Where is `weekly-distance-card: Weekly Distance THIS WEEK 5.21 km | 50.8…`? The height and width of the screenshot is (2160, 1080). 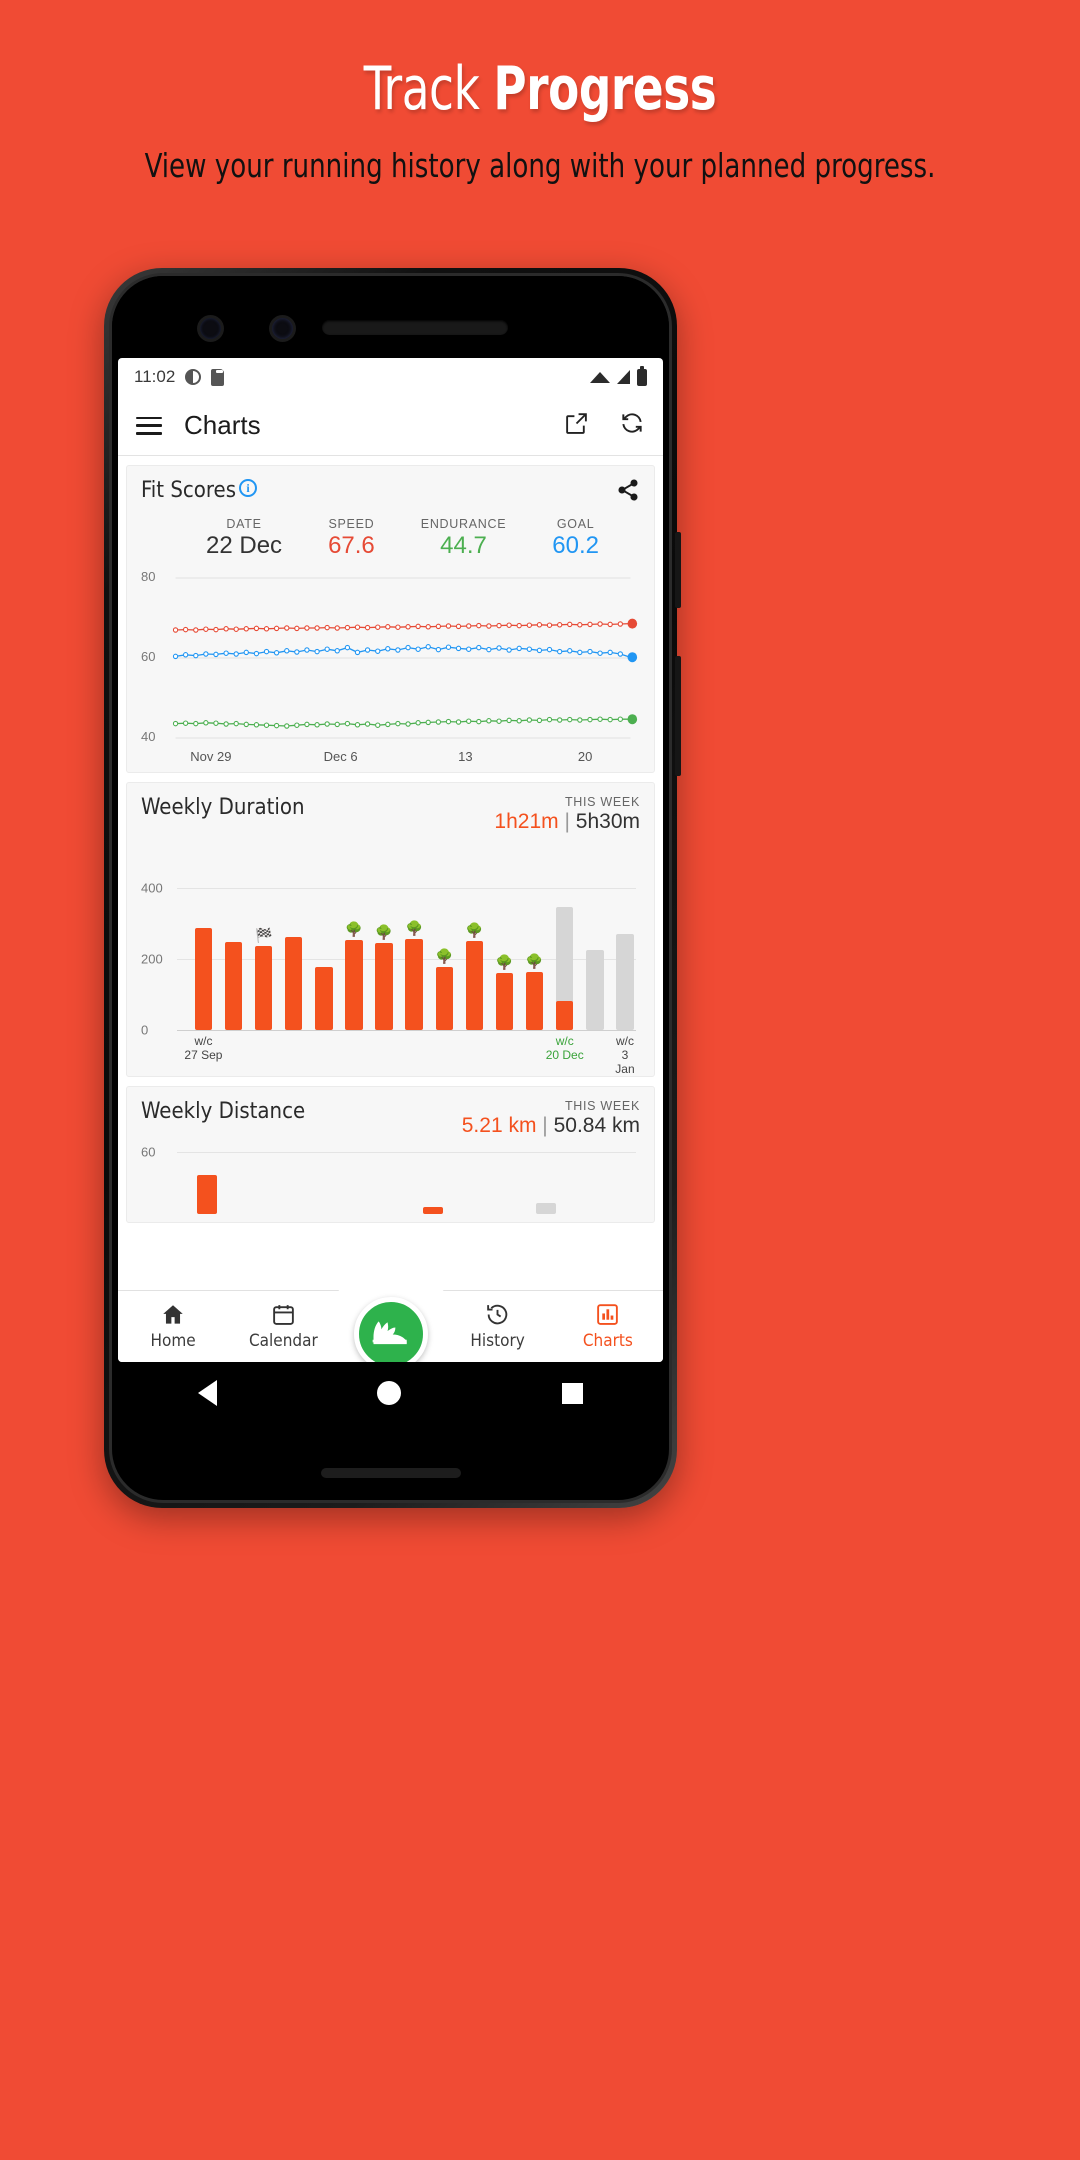
weekly-distance-card: Weekly Distance THIS WEEK 5.21 km | 50.8… is located at coordinates (390, 1154).